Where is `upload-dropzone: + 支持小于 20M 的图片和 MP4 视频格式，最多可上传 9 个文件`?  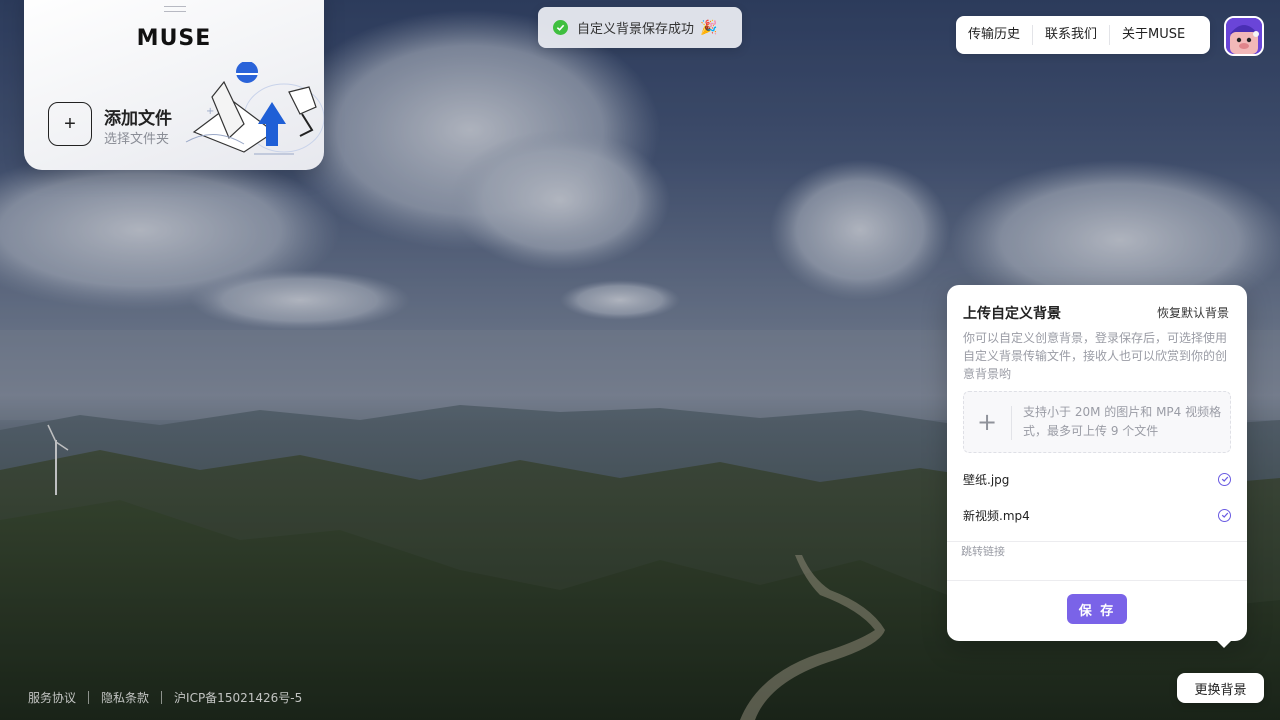
upload-dropzone: + 支持小于 20M 的图片和 MP4 视频格式，最多可上传 9 个文件 is located at coordinates (1097, 422).